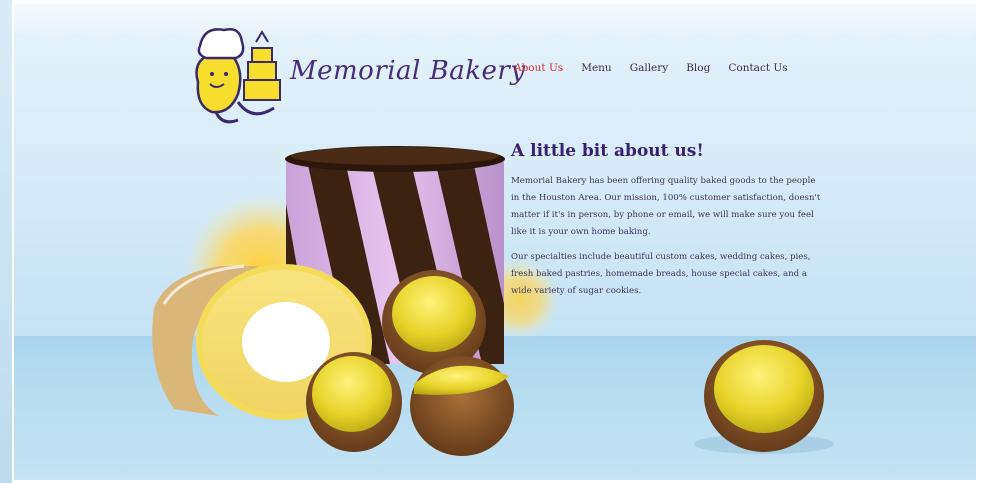 This screenshot has height=483, width=982. I want to click on main-nav: About Us Menu Gallery Blog Contact Us, so click(651, 68).